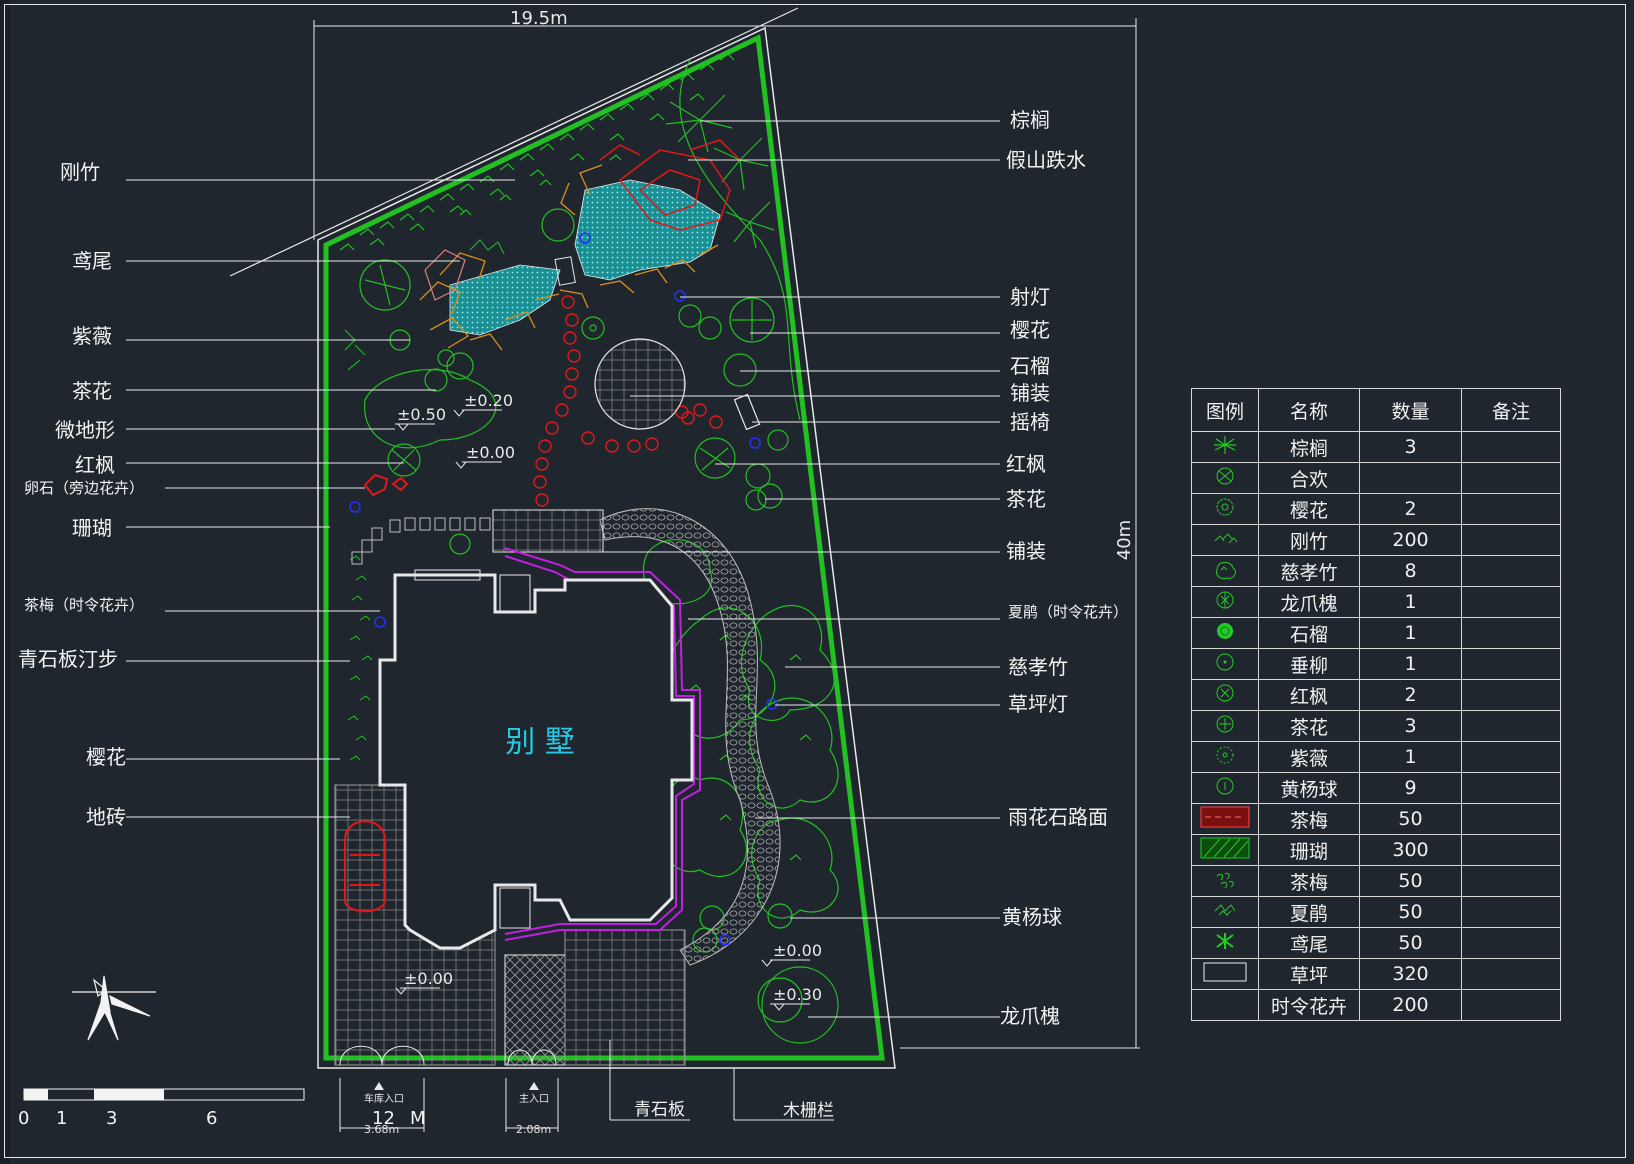 This screenshot has height=1164, width=1634. Describe the element at coordinates (418, 1118) in the screenshot. I see `scale-label-unit: M` at that location.